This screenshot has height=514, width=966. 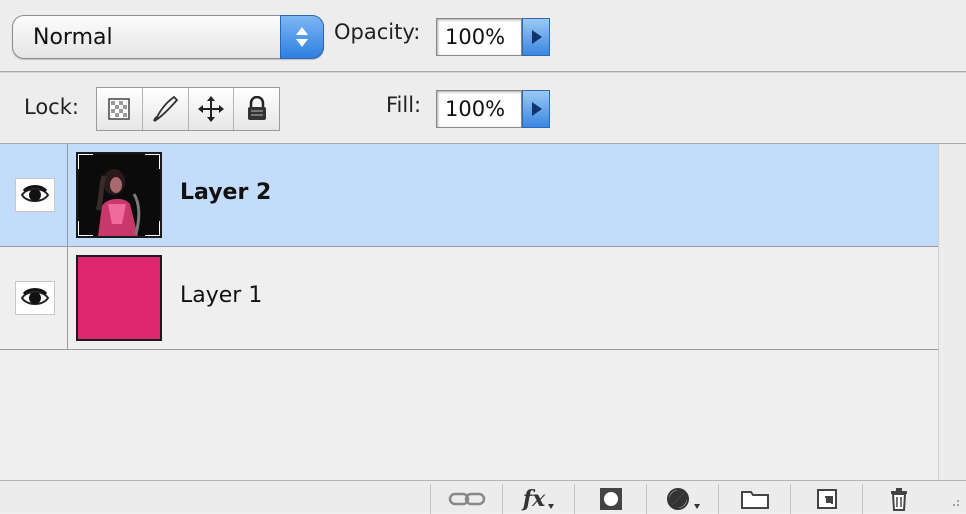 I want to click on adjustment-layer-icon, so click(x=678, y=499).